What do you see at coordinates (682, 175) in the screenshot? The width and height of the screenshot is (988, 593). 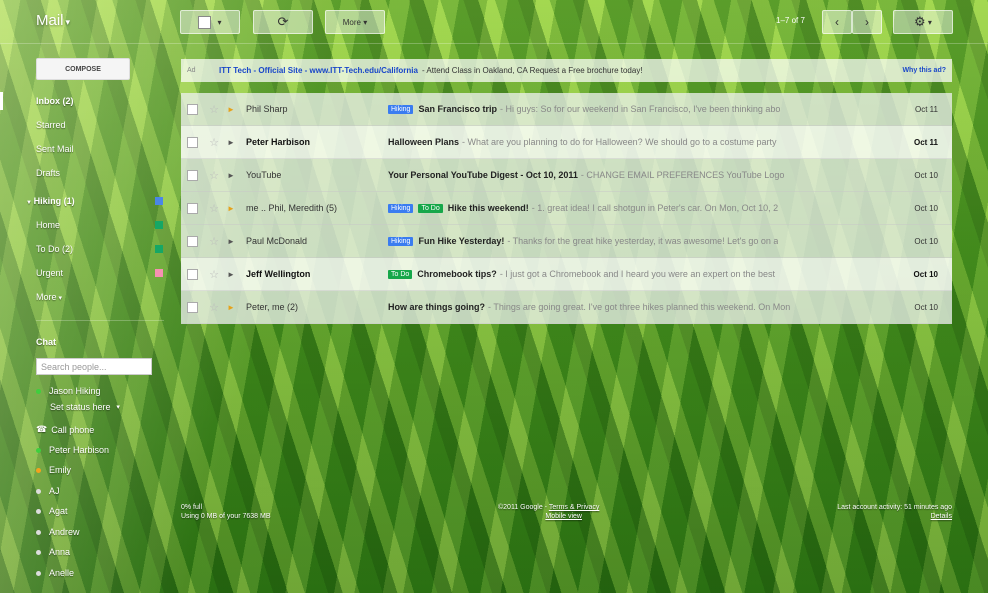 I see `email-snippet: - CHANGE EMAIL PREFERENCES YouTube Logo` at bounding box center [682, 175].